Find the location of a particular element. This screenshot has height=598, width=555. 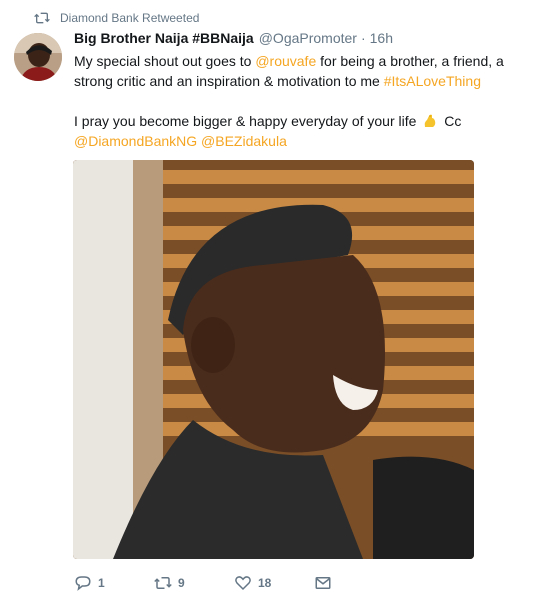

tweet-text-segment: My special shout out goes to is located at coordinates (165, 61).